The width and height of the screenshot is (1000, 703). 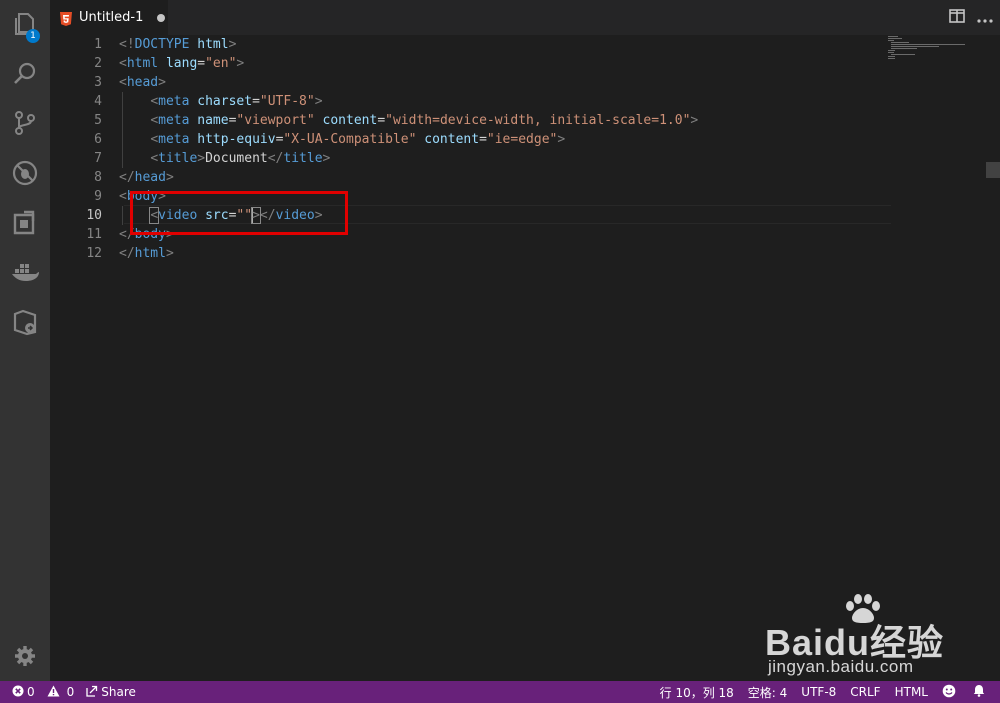 What do you see at coordinates (841, 666) in the screenshot?
I see `watermark-sub: jingyan.baidu.com` at bounding box center [841, 666].